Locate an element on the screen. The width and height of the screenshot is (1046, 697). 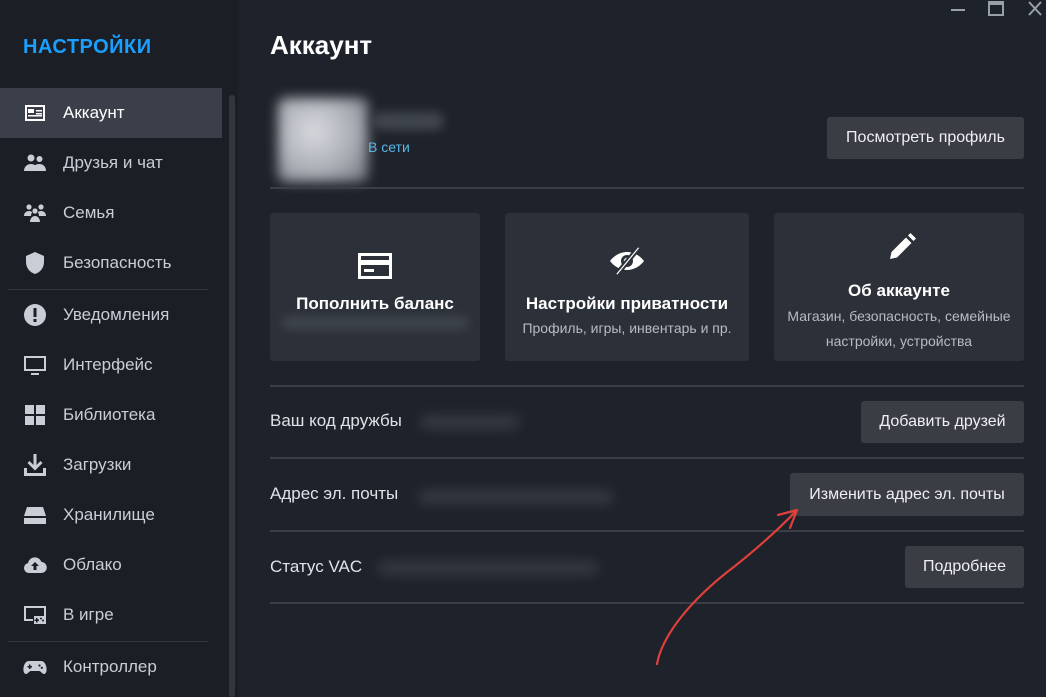
vac-status-label: Статус VAC is located at coordinates (316, 566).